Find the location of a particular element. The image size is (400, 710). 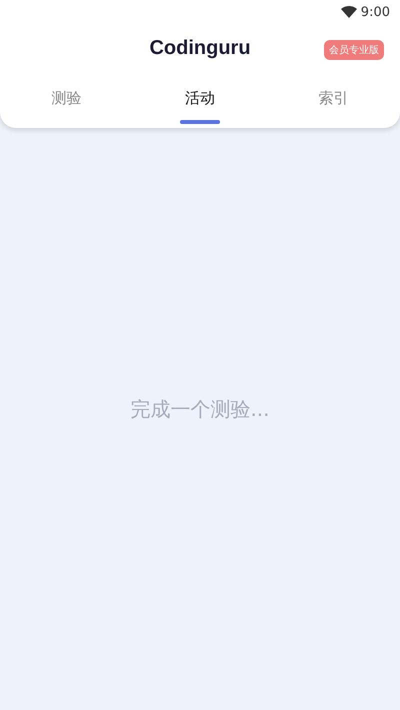

wifi-icon is located at coordinates (348, 12).